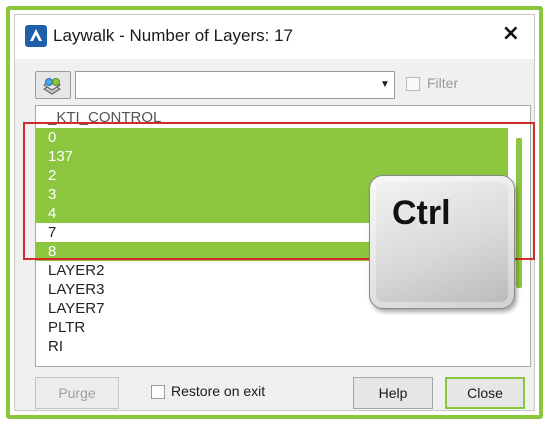  Describe the element at coordinates (77, 393) in the screenshot. I see `purge-button: Purge` at that location.